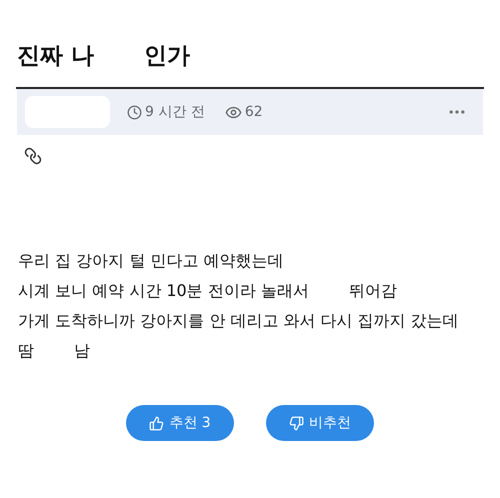 Image resolution: width=500 pixels, height=498 pixels. I want to click on body-text: 우리 집 강아지 털 민다고 예약했는데, so click(151, 261).